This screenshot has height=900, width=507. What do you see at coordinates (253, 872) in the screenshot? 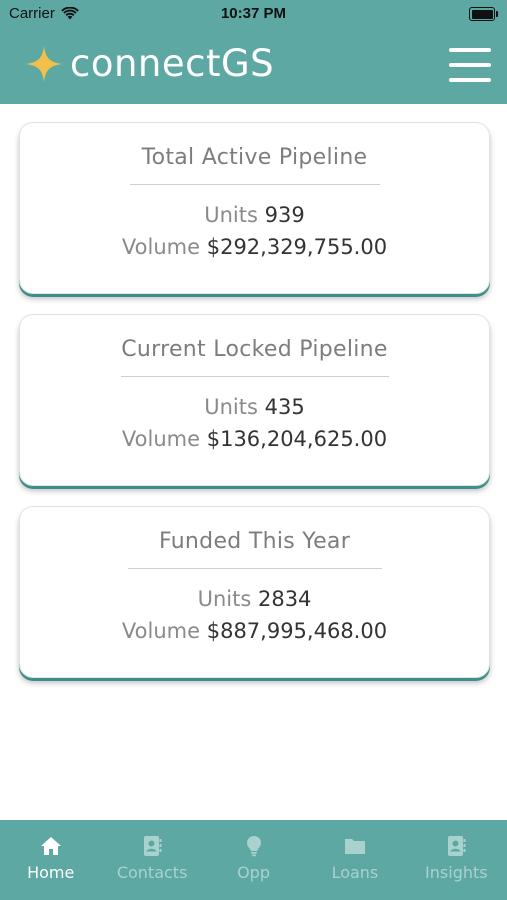
I see `tab-label: Opp` at bounding box center [253, 872].